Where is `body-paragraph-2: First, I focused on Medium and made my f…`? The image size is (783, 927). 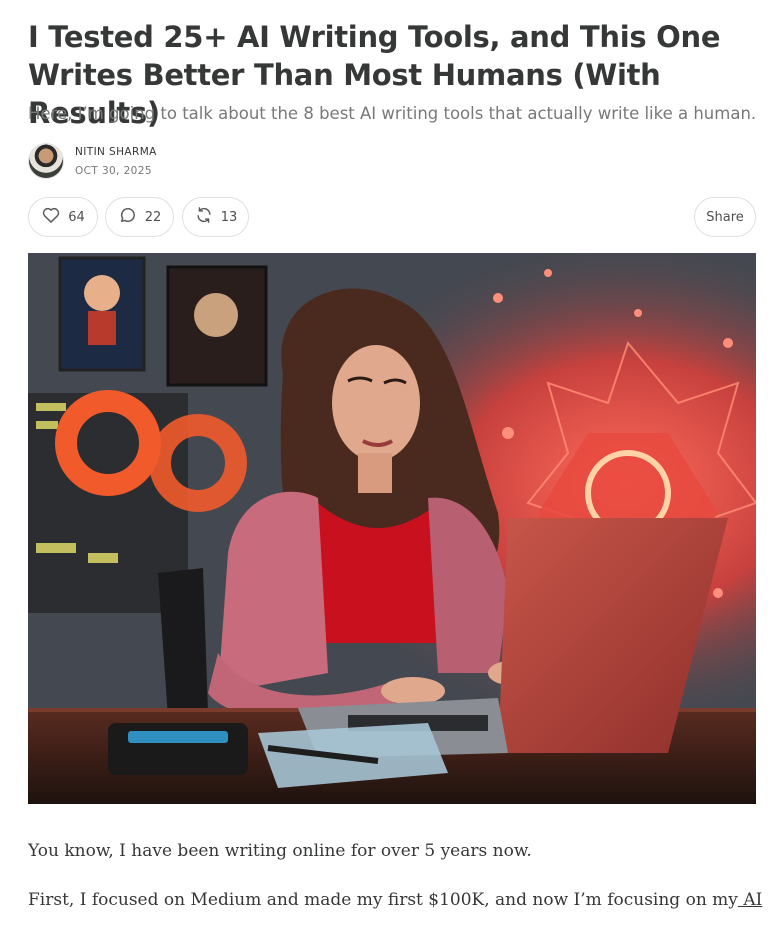
body-paragraph-2: First, I focused on Medium and made my f… is located at coordinates (398, 900).